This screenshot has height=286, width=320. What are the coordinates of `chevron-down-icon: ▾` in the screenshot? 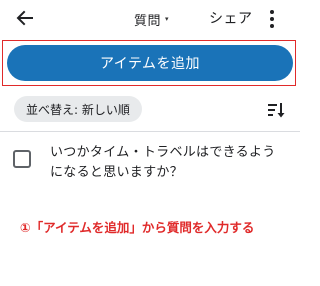 It's located at (167, 19).